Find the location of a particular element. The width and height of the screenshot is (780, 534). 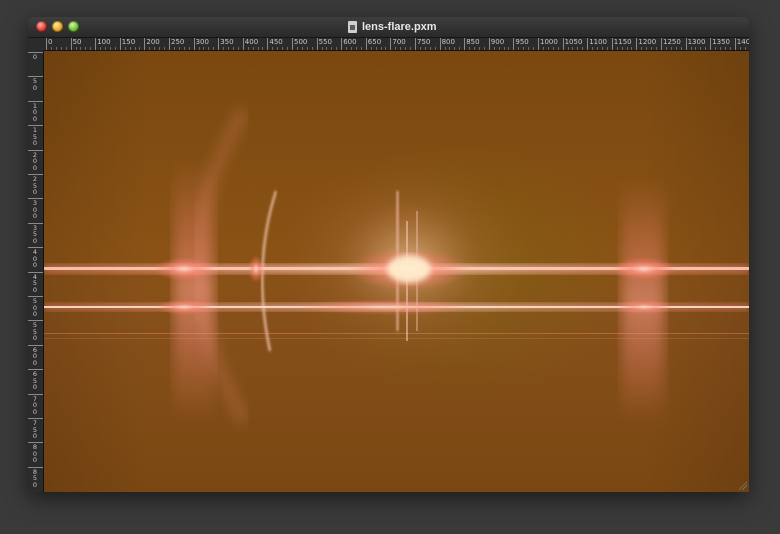

ruler-label: 1150 is located at coordinates (622, 42).